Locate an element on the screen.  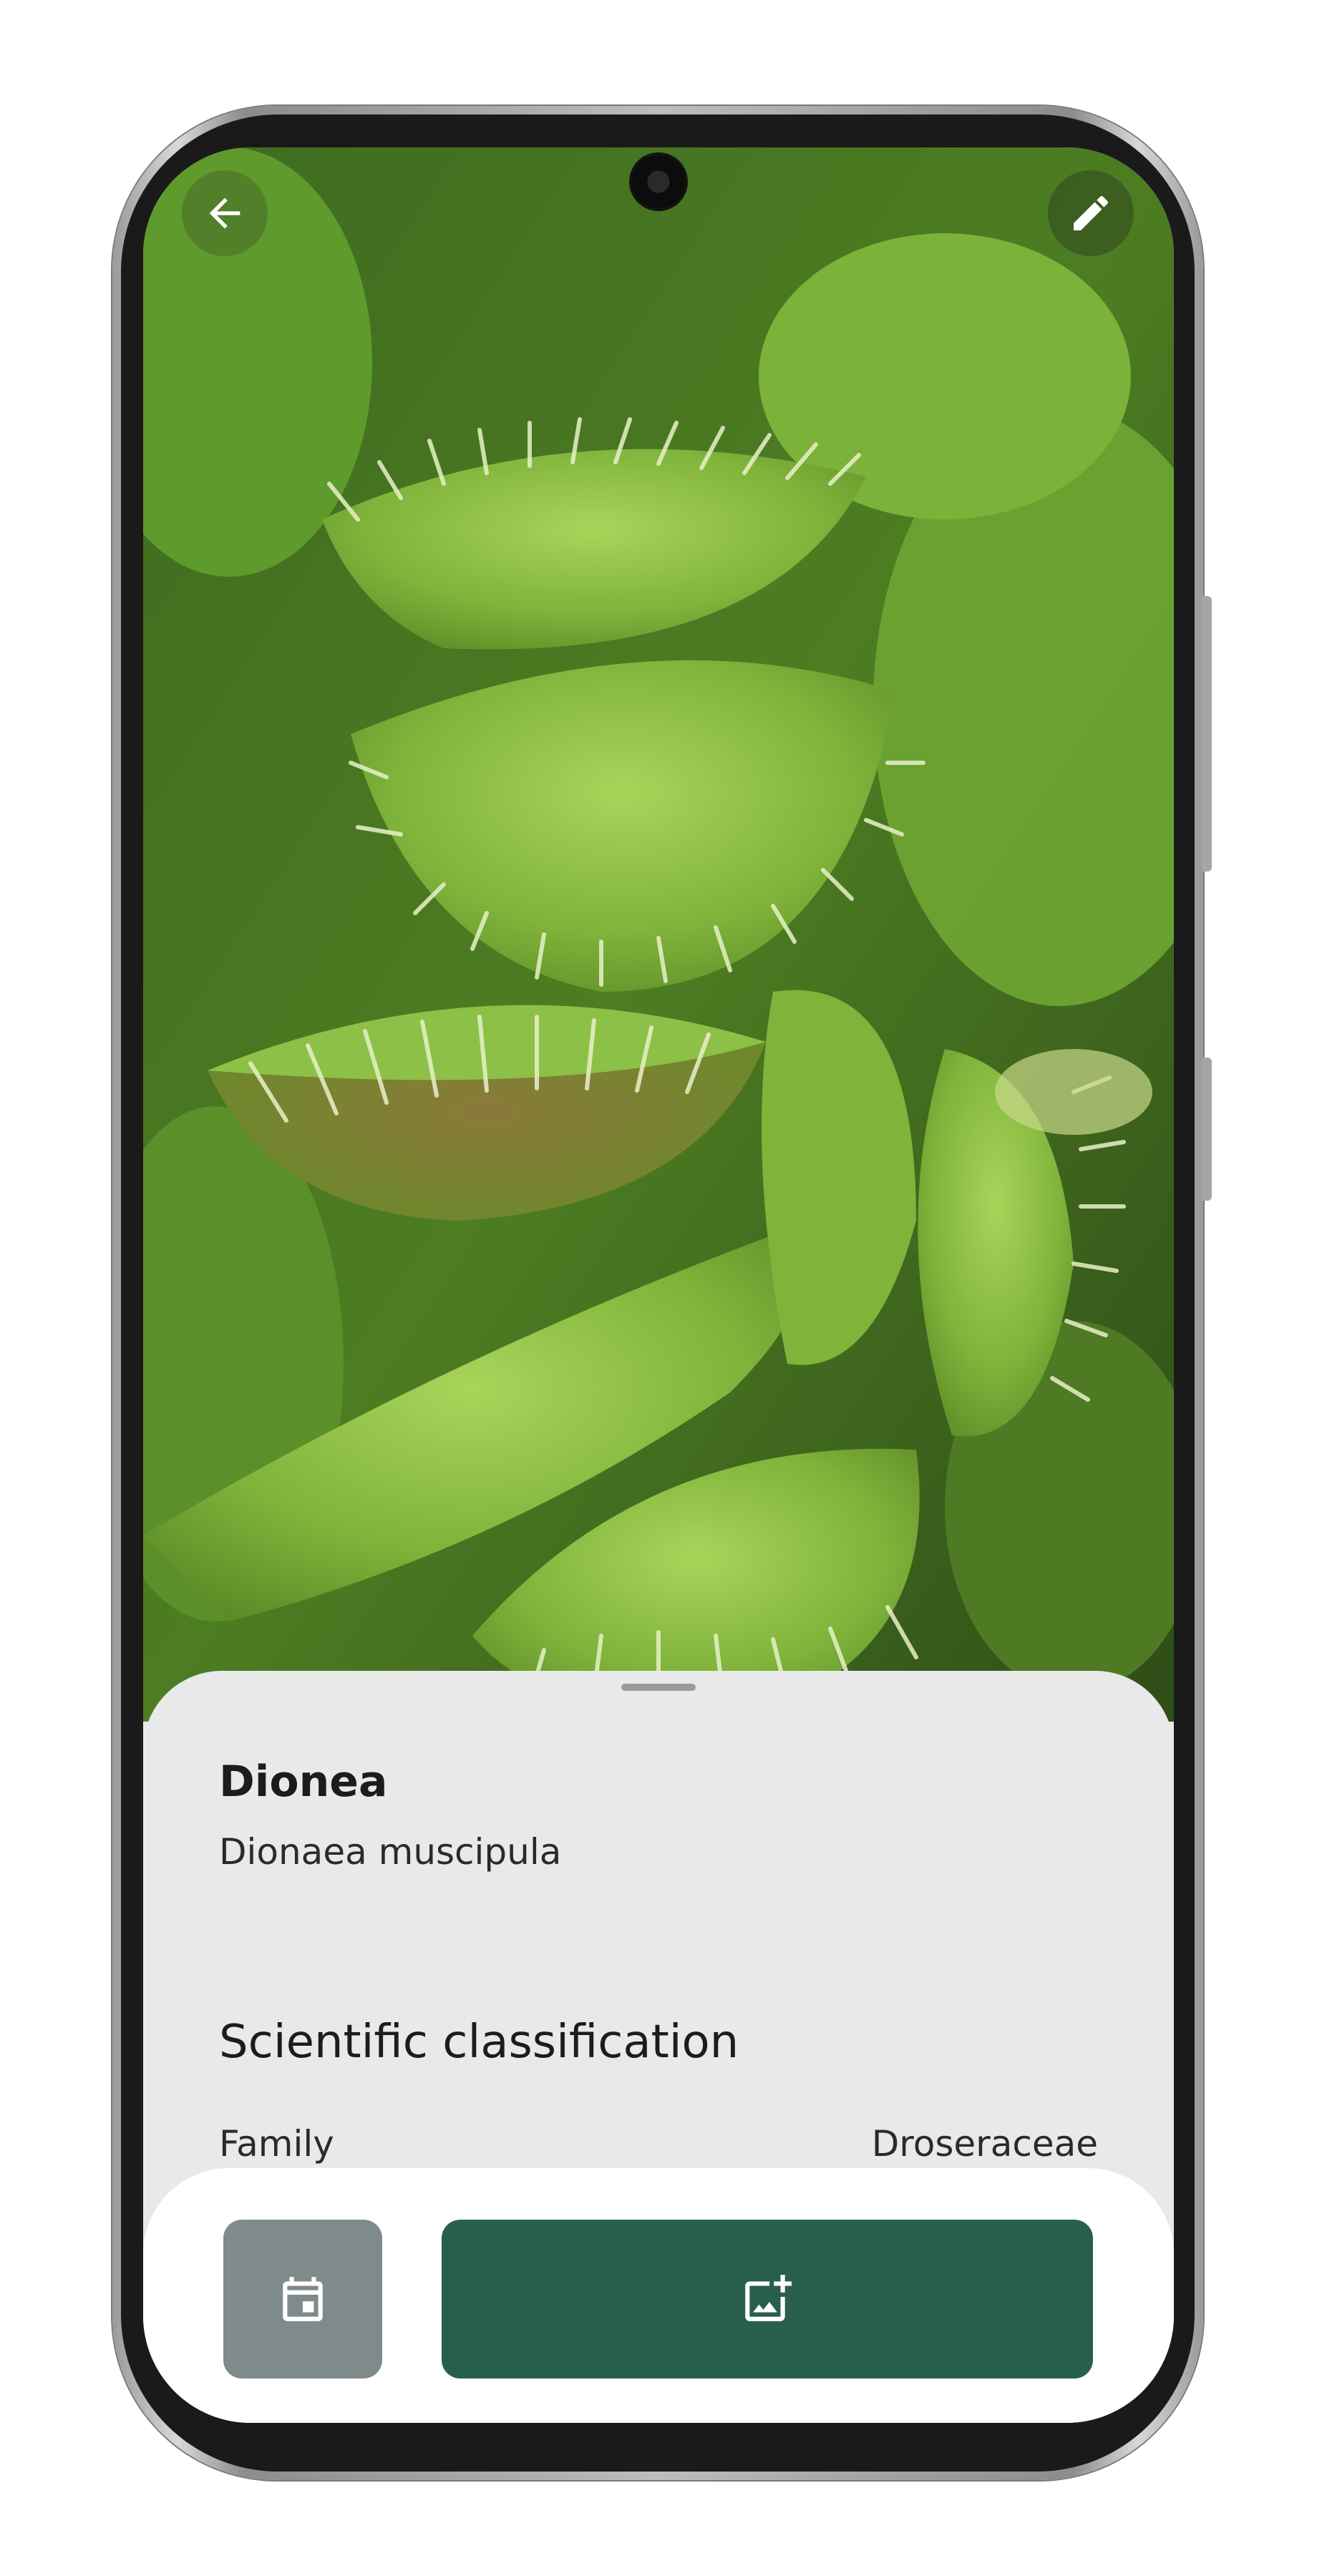
pencil-icon is located at coordinates (1091, 212).